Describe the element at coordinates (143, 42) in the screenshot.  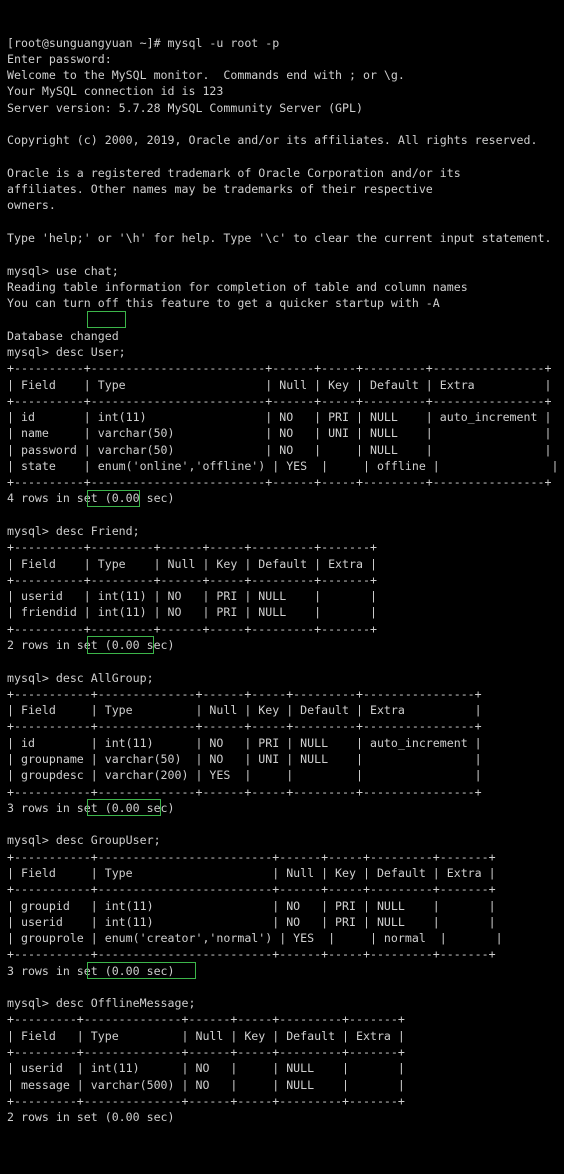
I see `shell-command-line: [root@sunguangyuan ~]# mysql -u root -p` at that location.